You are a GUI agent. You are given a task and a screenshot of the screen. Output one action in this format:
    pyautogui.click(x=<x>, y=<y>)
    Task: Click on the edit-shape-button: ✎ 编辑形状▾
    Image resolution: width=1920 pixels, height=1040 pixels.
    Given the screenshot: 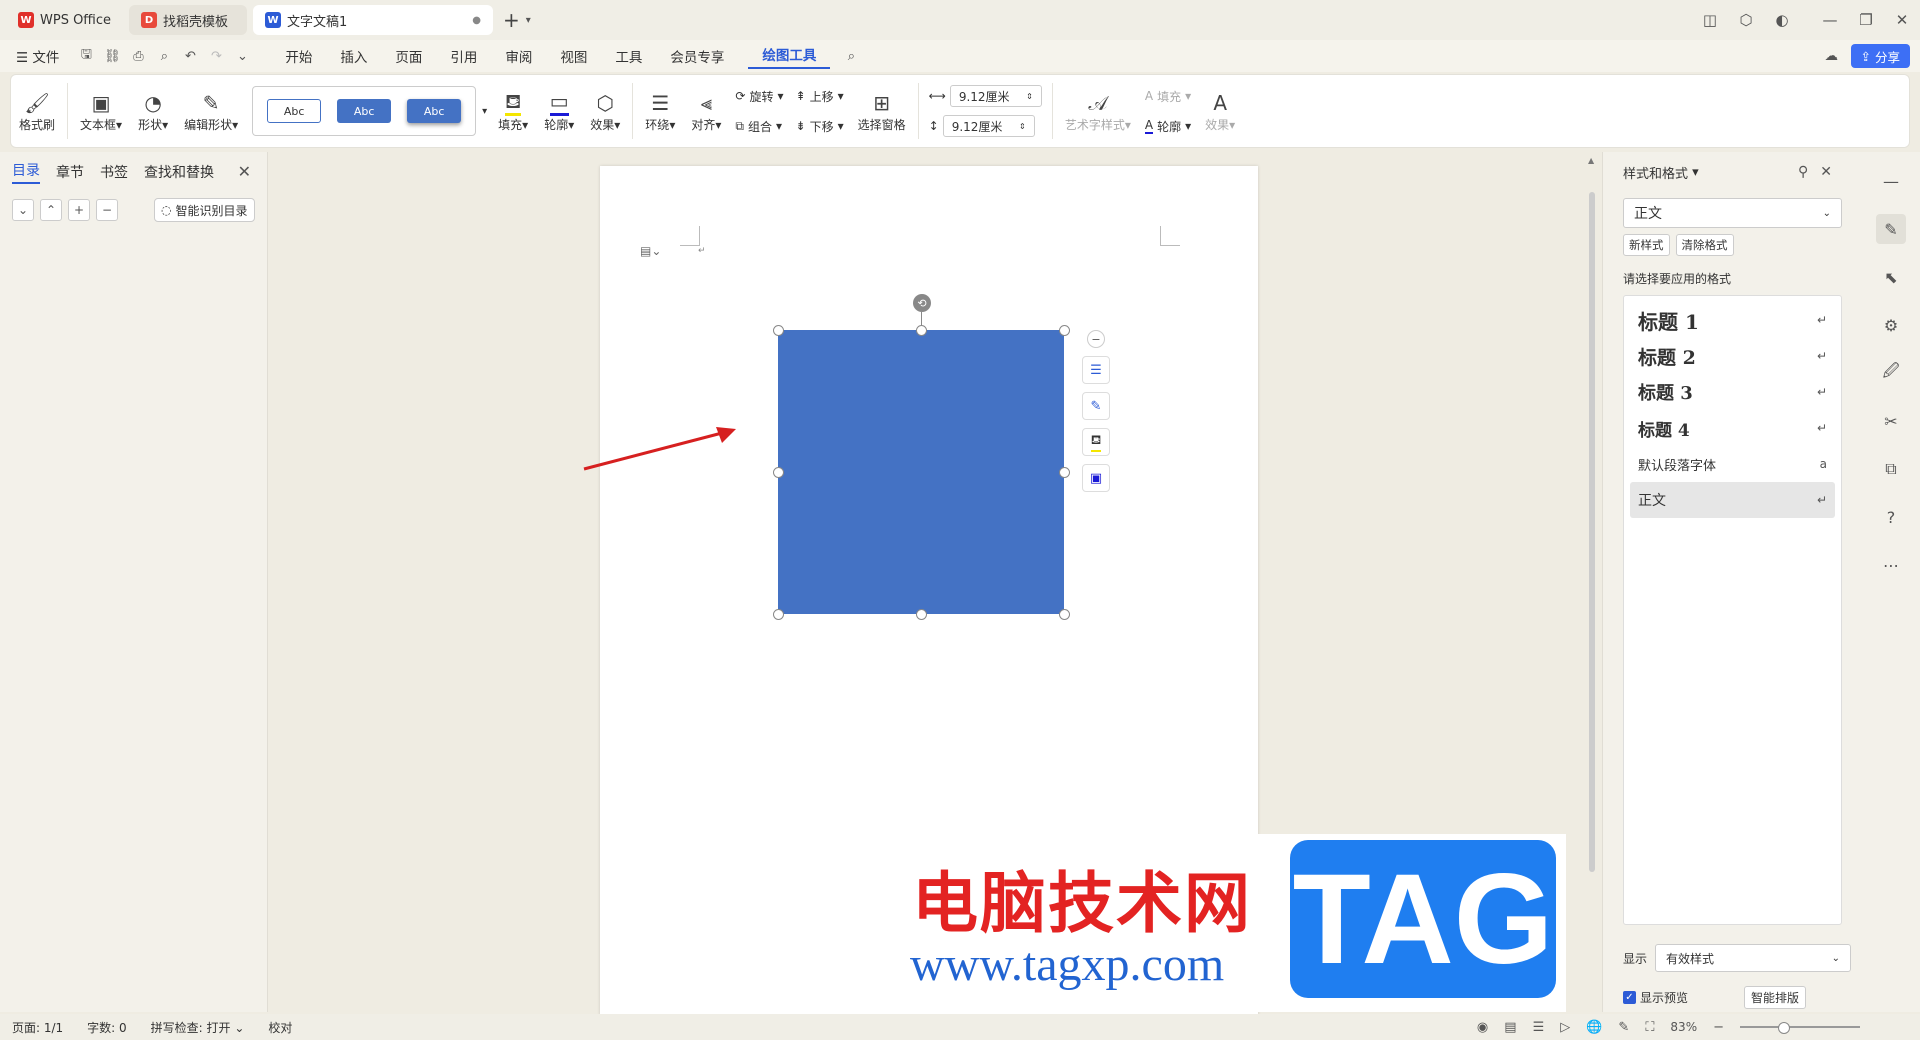 What is the action you would take?
    pyautogui.click(x=211, y=111)
    